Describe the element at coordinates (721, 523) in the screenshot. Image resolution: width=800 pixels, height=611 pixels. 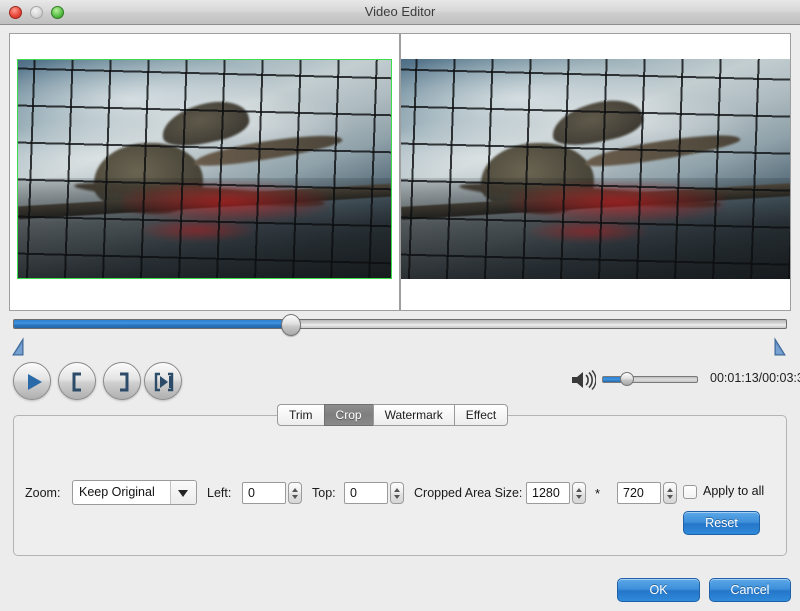
I see `reset-button: Reset` at that location.